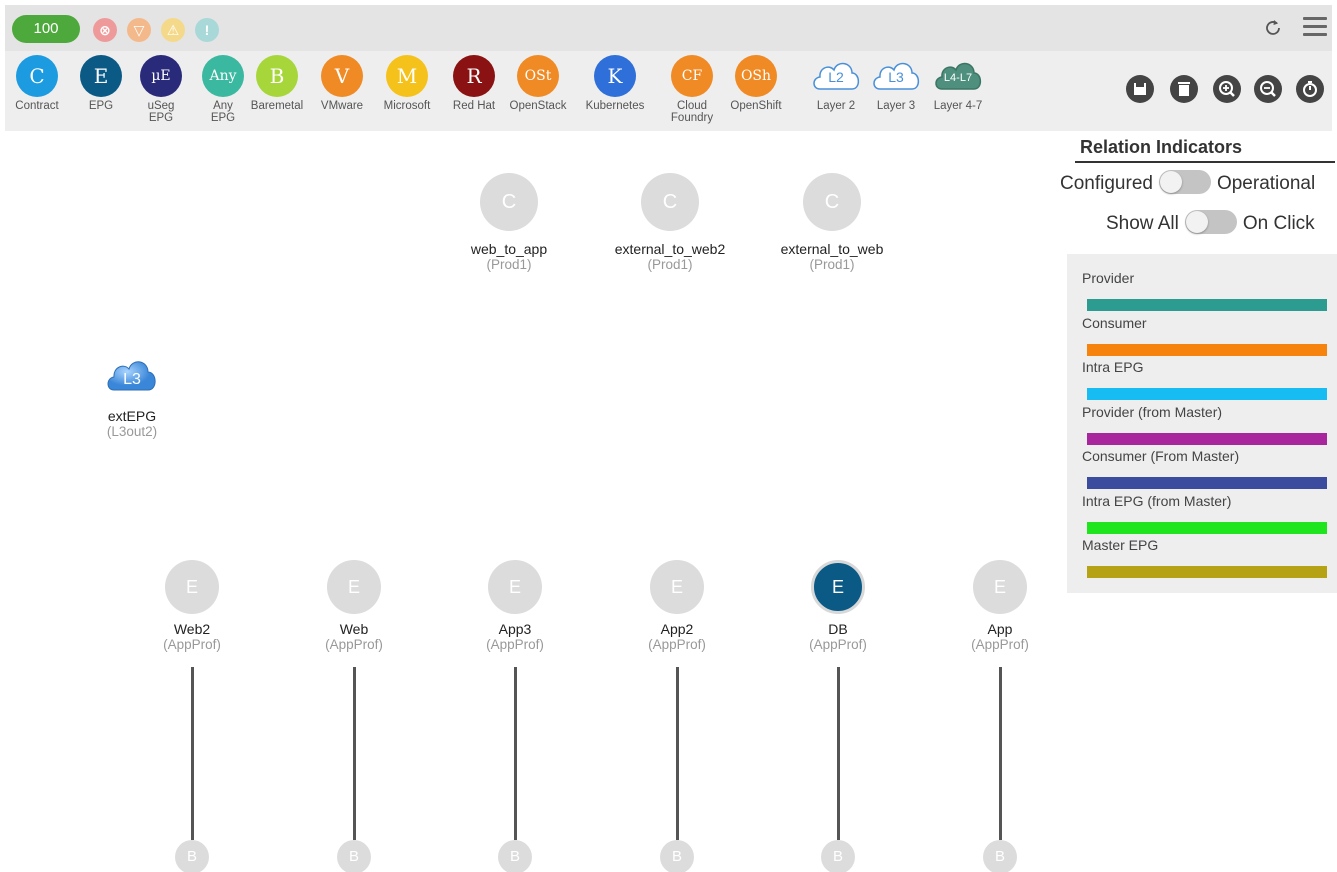 This screenshot has height=872, width=1337. I want to click on node-name: external_to_web2, so click(670, 249).